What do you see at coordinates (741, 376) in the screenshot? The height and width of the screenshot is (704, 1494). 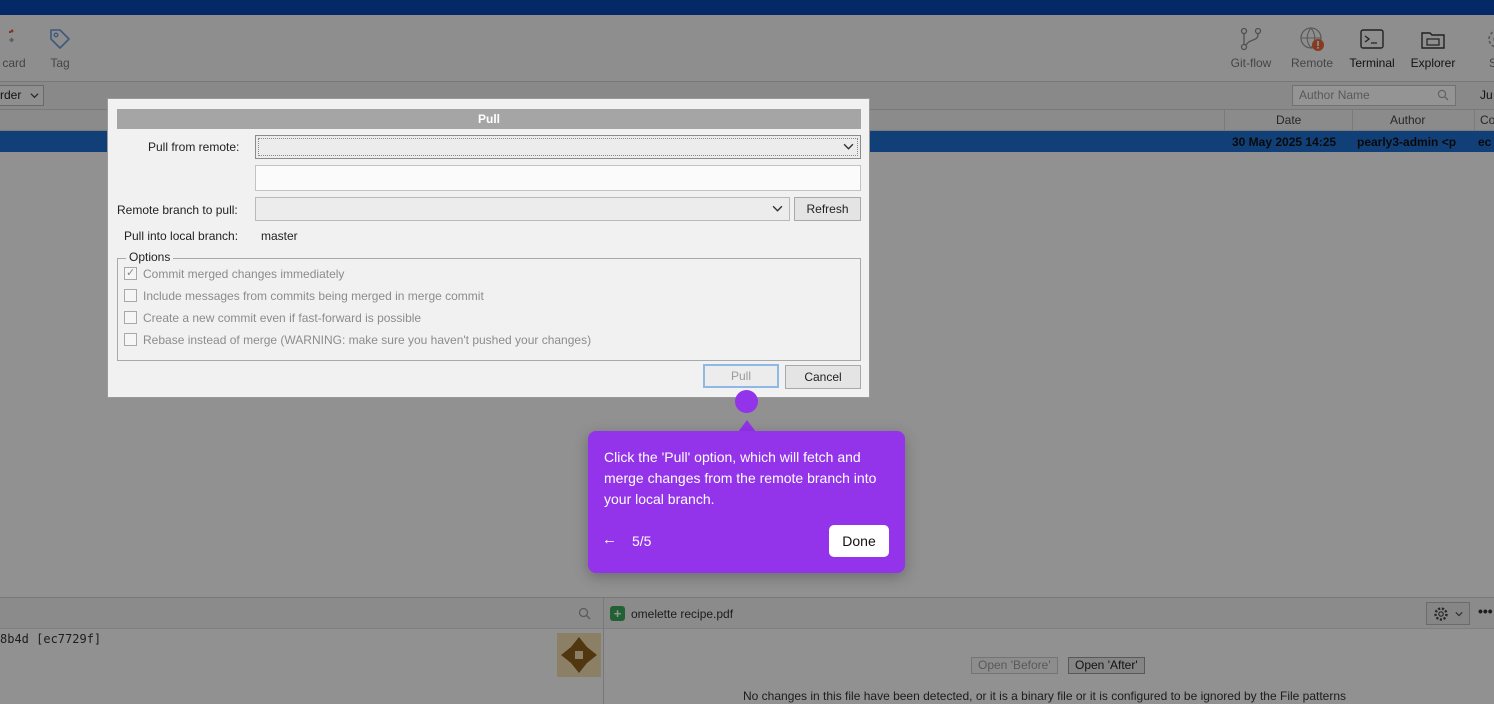 I see `pull-button: Pull` at bounding box center [741, 376].